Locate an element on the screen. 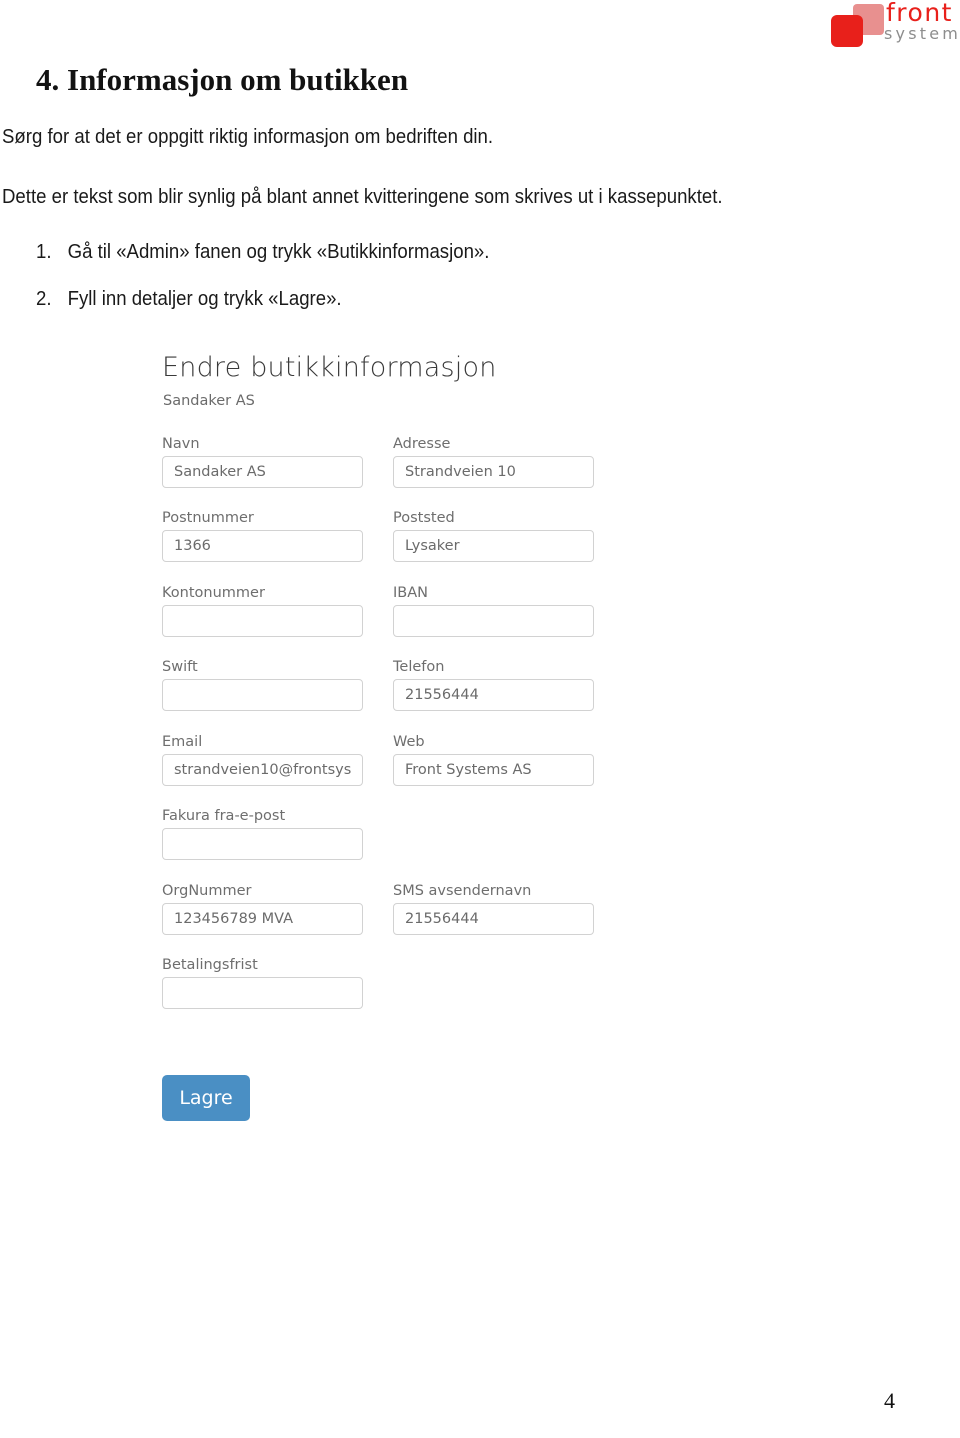  input-iban is located at coordinates (493, 621).